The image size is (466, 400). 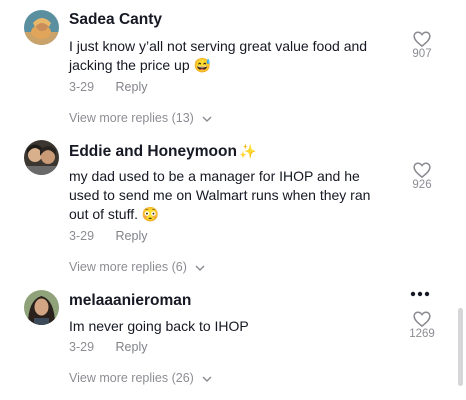 What do you see at coordinates (150, 214) in the screenshot?
I see `emoji-icon: 😳` at bounding box center [150, 214].